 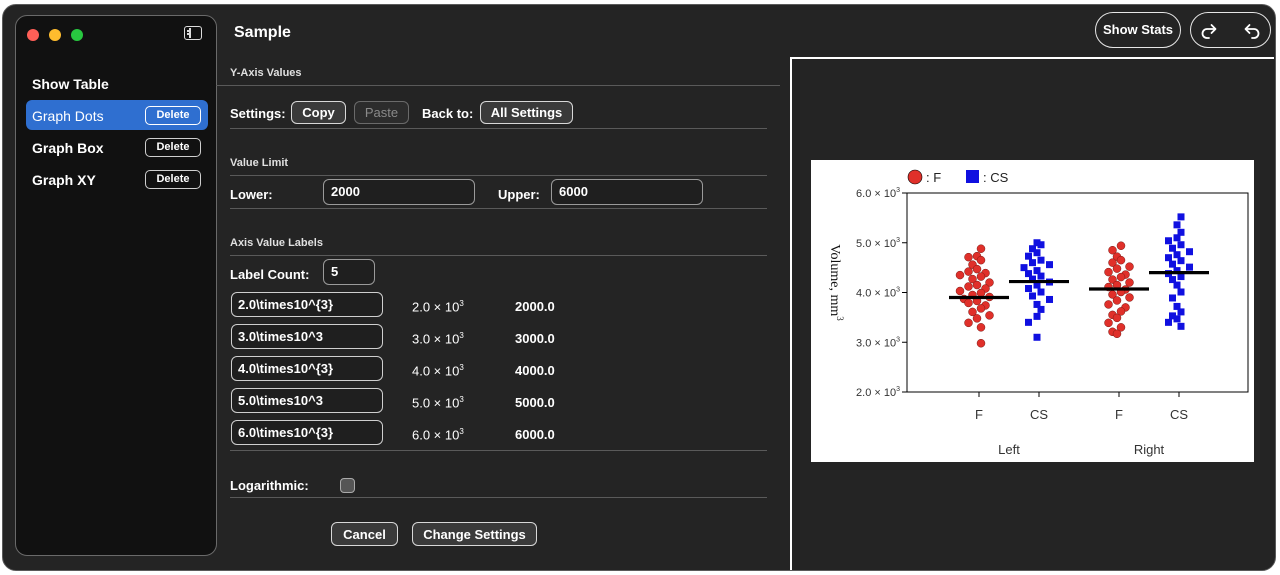 I want to click on value-limit-heading: Value Limit, so click(x=259, y=163).